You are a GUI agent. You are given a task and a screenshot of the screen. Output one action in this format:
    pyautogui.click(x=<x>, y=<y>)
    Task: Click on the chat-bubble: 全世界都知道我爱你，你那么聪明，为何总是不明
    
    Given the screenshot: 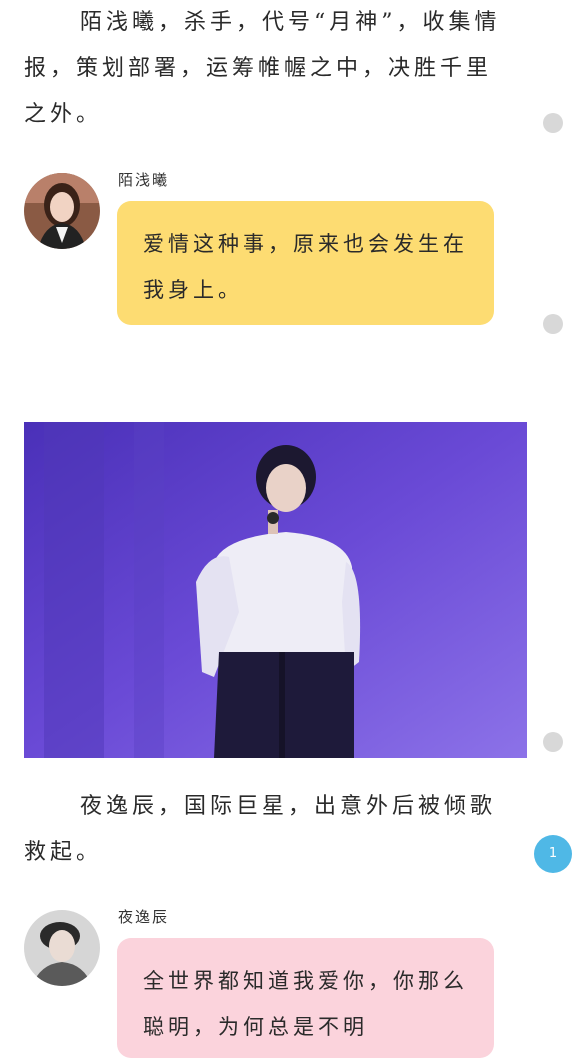 What is the action you would take?
    pyautogui.click(x=305, y=998)
    